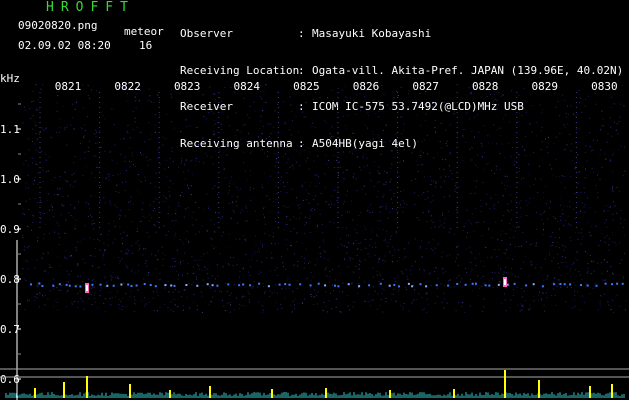 The width and height of the screenshot is (629, 400). Describe the element at coordinates (187, 86) in the screenshot. I see `time-tick-label: 0823` at that location.